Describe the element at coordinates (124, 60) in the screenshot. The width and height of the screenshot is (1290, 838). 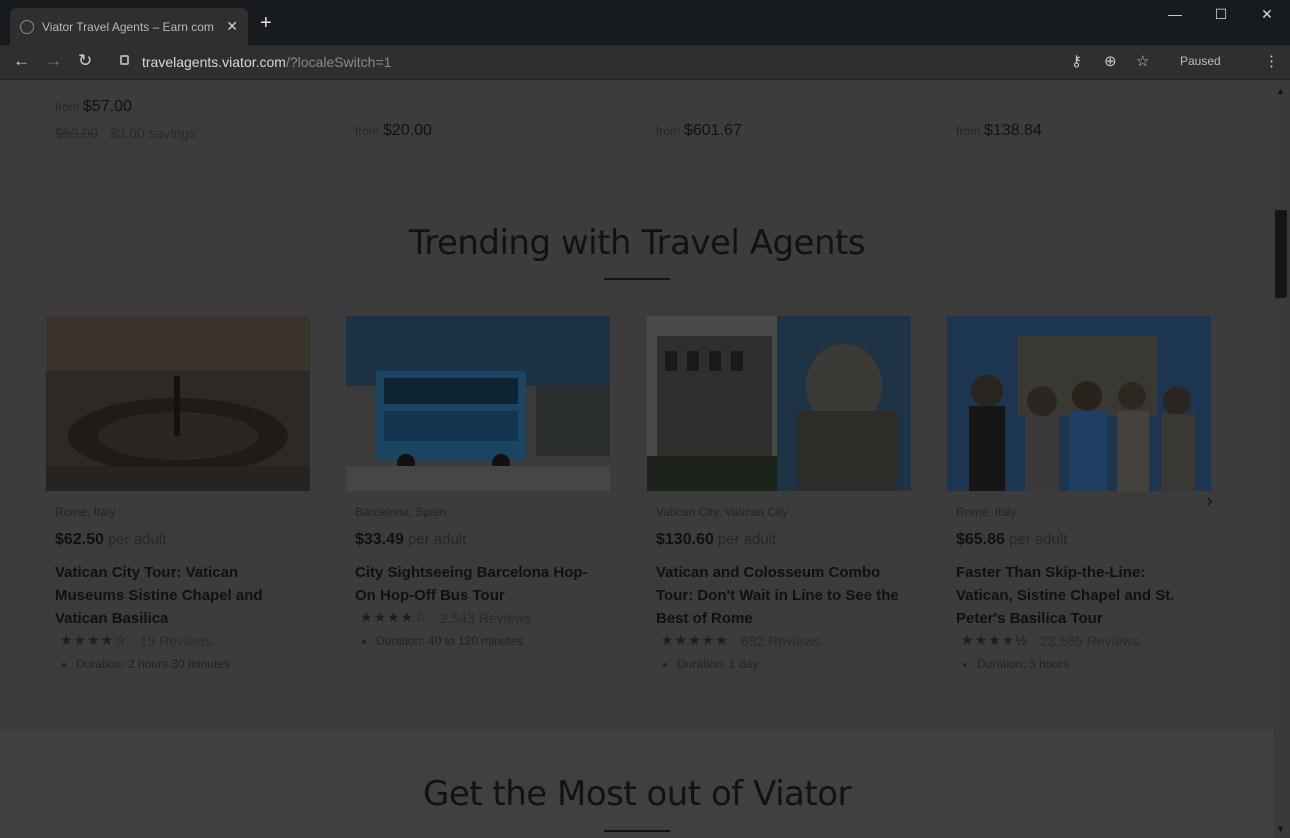
I see `lock-icon` at that location.